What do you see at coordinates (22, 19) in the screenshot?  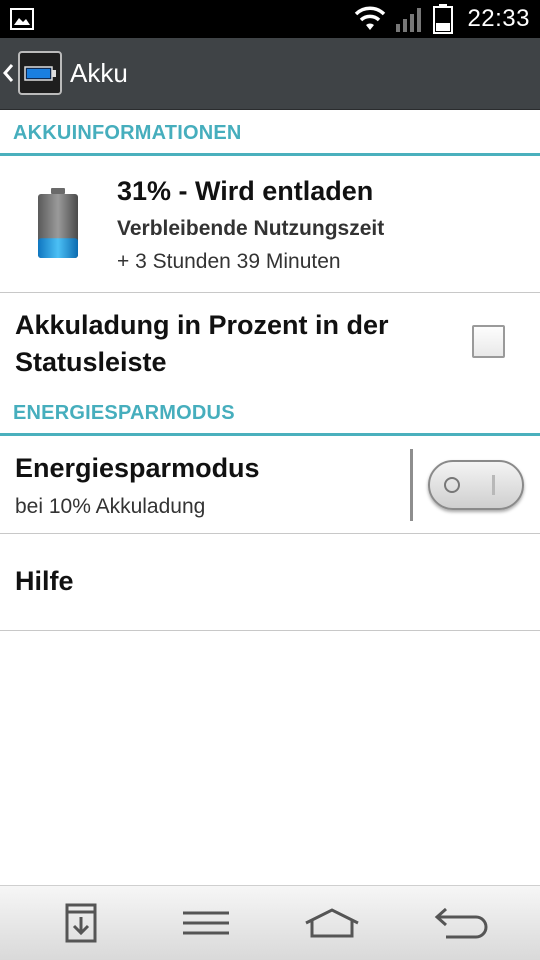 I see `image-notification-icon` at bounding box center [22, 19].